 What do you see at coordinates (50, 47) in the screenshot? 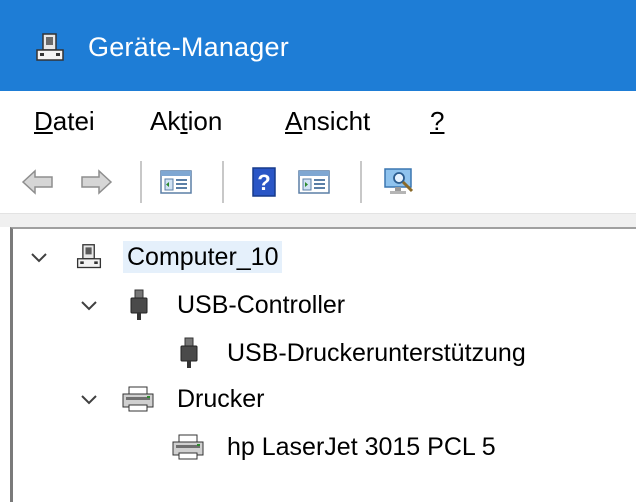
I see `device-manager-icon` at bounding box center [50, 47].